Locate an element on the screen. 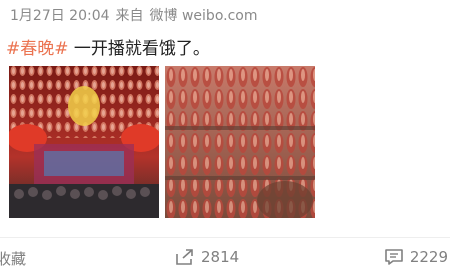  comment-button: 2229 is located at coordinates (416, 257).